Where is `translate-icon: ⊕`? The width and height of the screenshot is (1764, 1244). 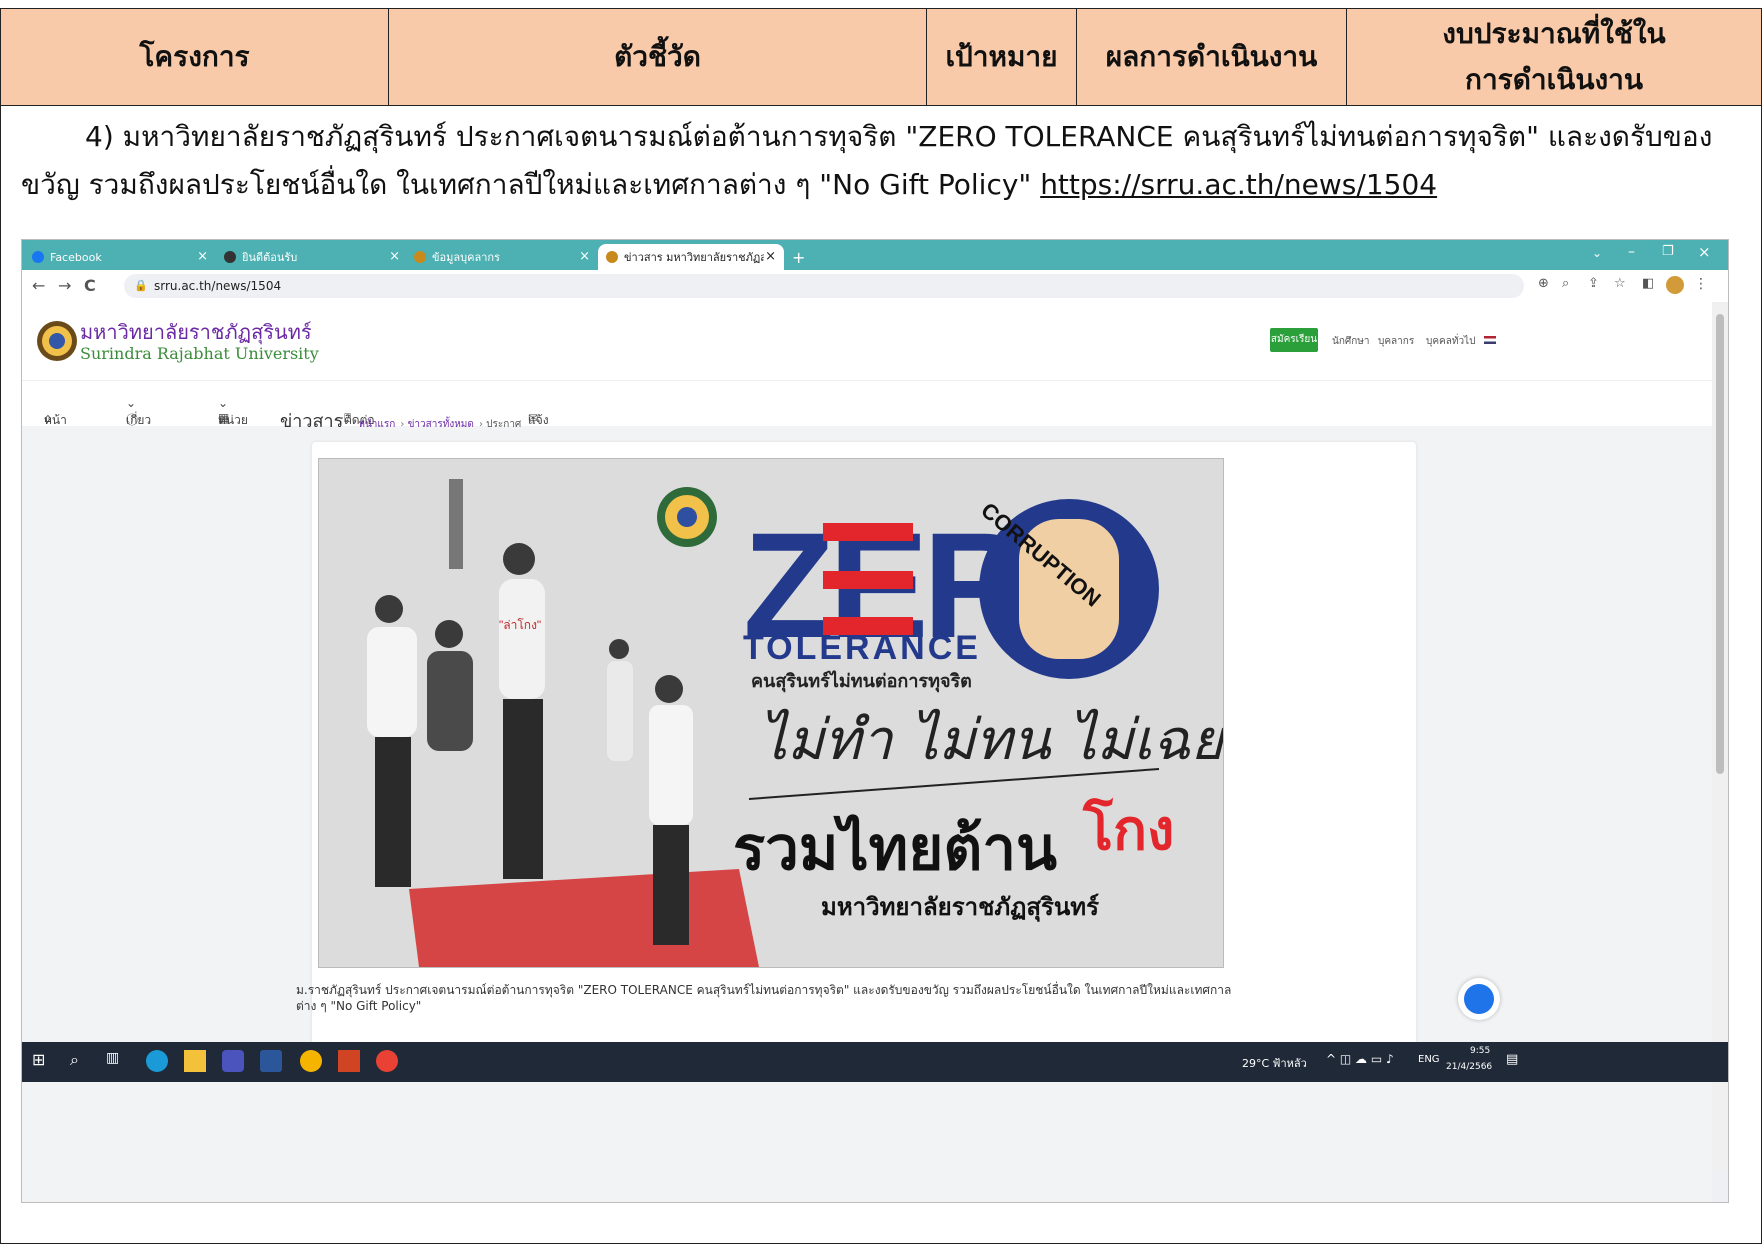 translate-icon: ⊕ is located at coordinates (1543, 283).